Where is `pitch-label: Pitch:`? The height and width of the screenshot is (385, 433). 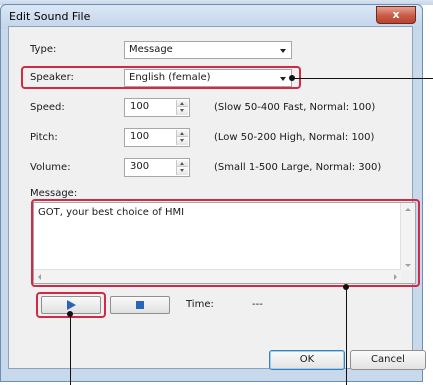 pitch-label: Pitch: is located at coordinates (44, 137).